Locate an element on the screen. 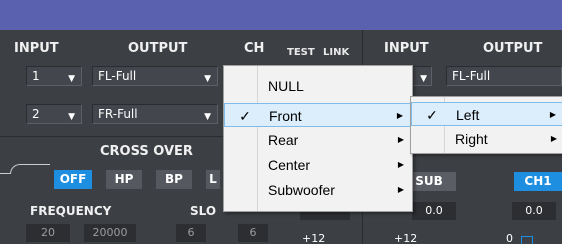 This screenshot has width=562, height=244. menu-item-rear: Rear ▶ is located at coordinates (318, 140).